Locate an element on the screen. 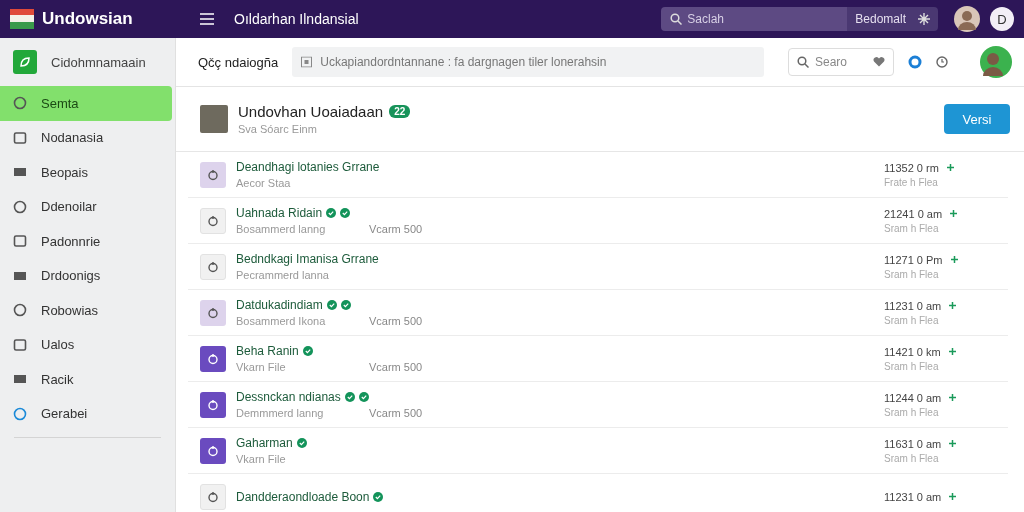  file-title: Bedndkagi Imanisa Grrane is located at coordinates (307, 259).